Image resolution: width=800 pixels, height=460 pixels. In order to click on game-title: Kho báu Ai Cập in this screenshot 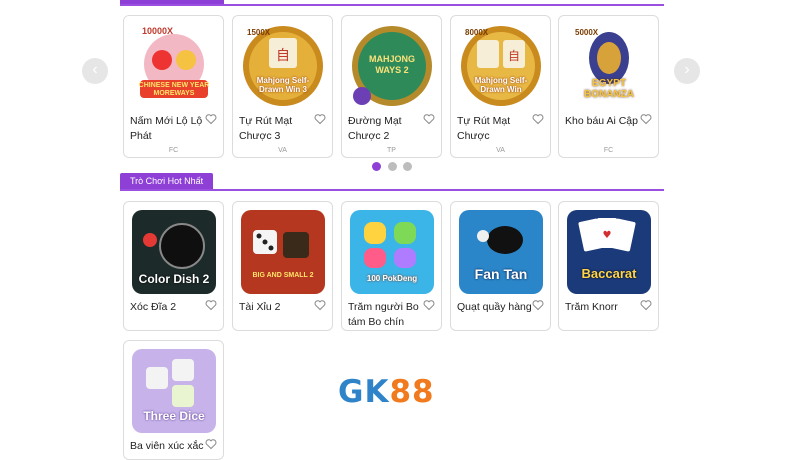, I will do `click(601, 121)`.